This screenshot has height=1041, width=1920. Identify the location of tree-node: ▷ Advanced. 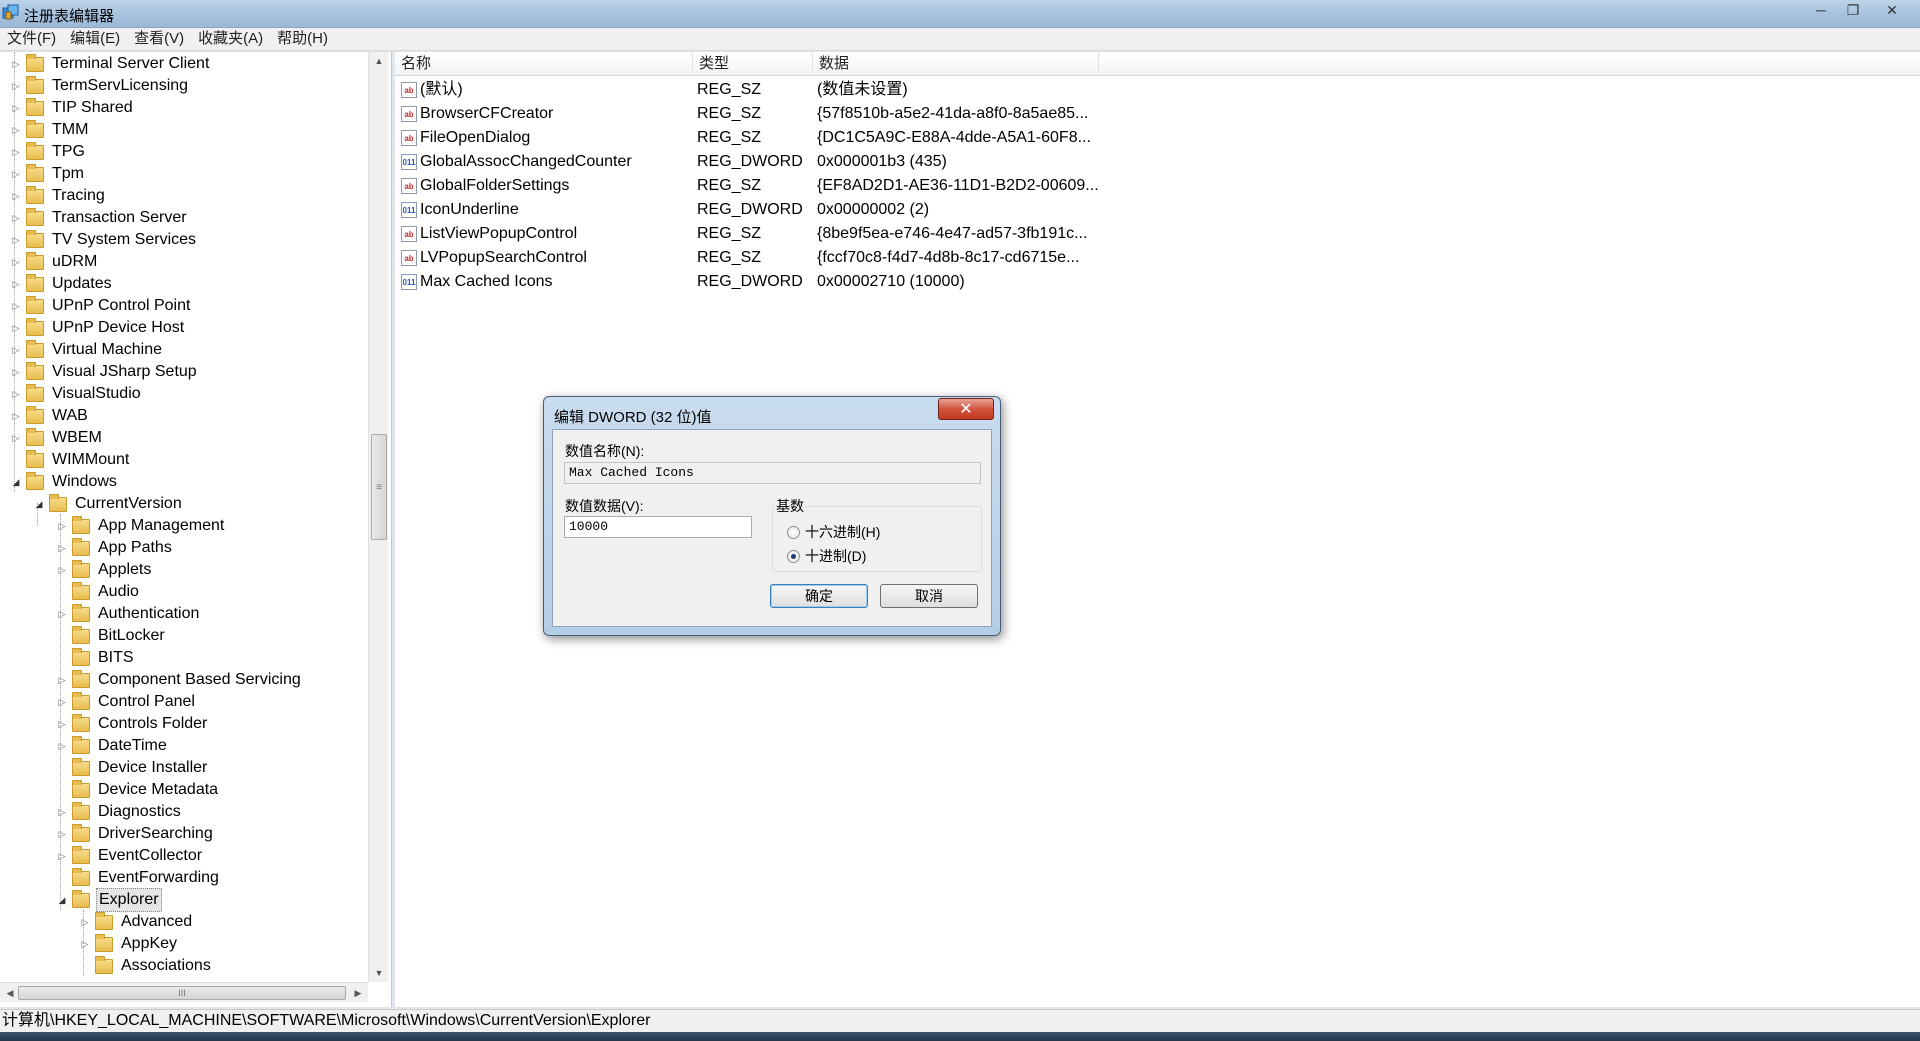
(136, 922).